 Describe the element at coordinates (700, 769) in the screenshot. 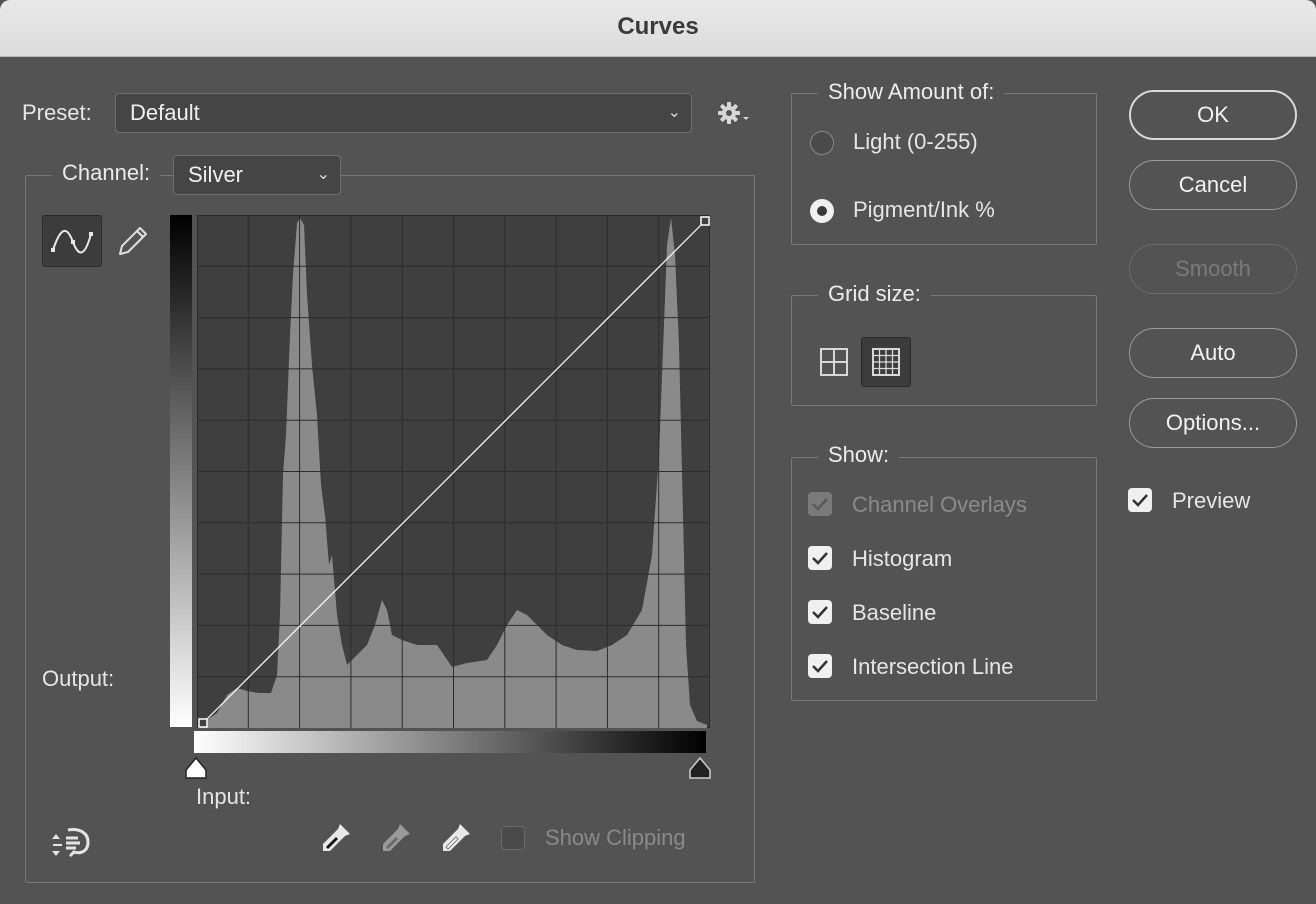

I see `black-point-slider` at that location.